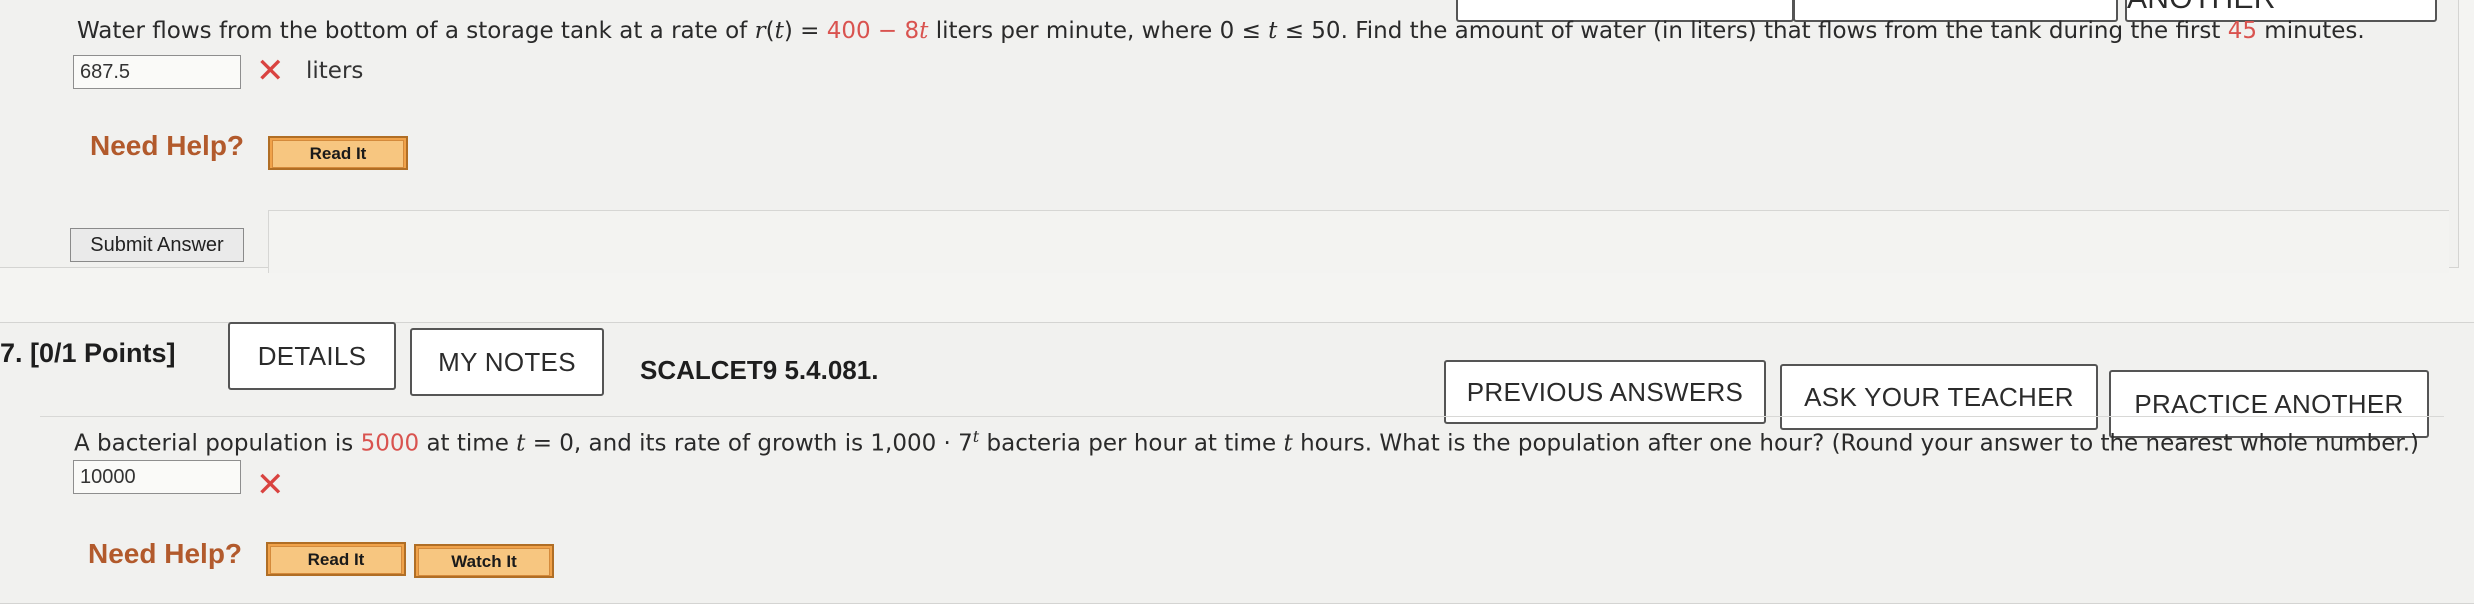  What do you see at coordinates (507, 362) in the screenshot?
I see `my-notes-button: MY NOTES` at bounding box center [507, 362].